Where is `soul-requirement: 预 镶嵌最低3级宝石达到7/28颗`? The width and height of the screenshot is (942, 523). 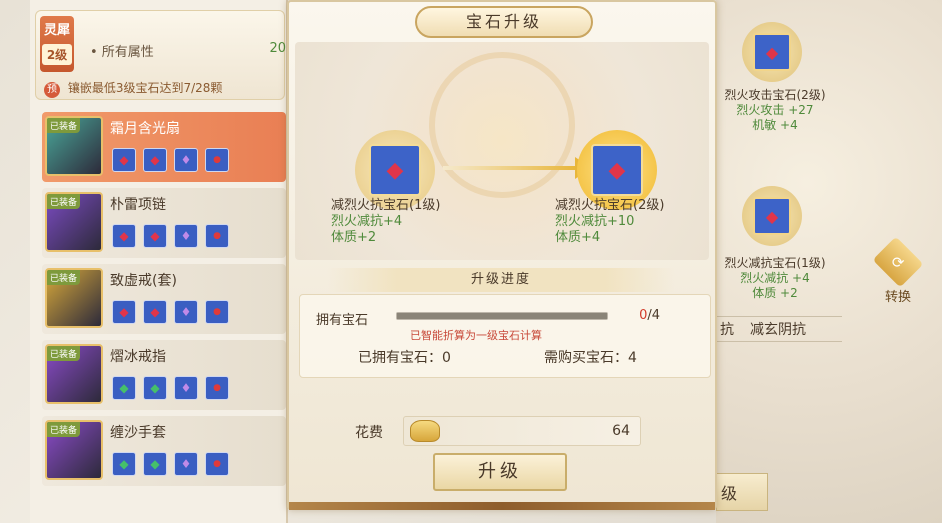
soul-requirement: 预 镶嵌最低3级宝石达到7/28颗 is located at coordinates (133, 88).